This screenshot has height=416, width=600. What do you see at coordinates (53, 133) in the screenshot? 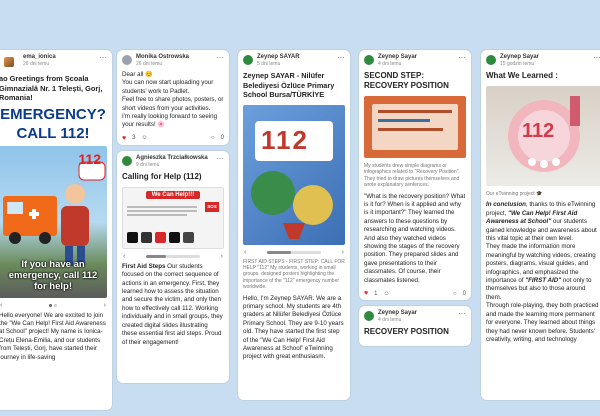
I see `emergency-heading-2: CALL 112!` at bounding box center [53, 133].